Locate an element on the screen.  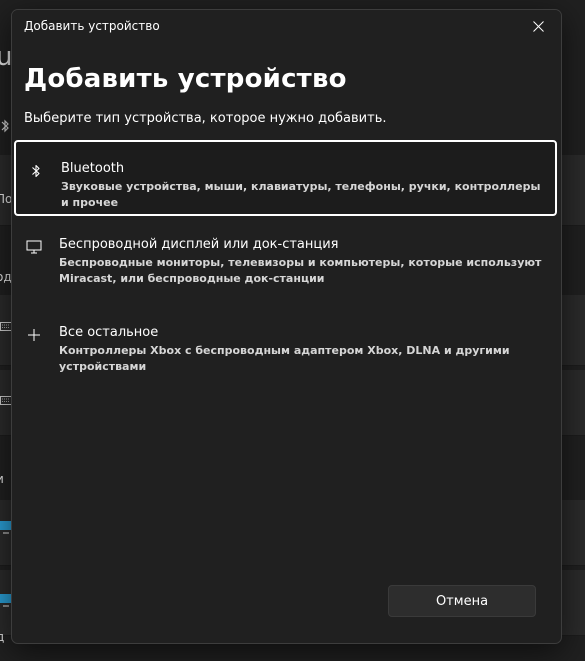
option-title: Bluetooth is located at coordinates (93, 168).